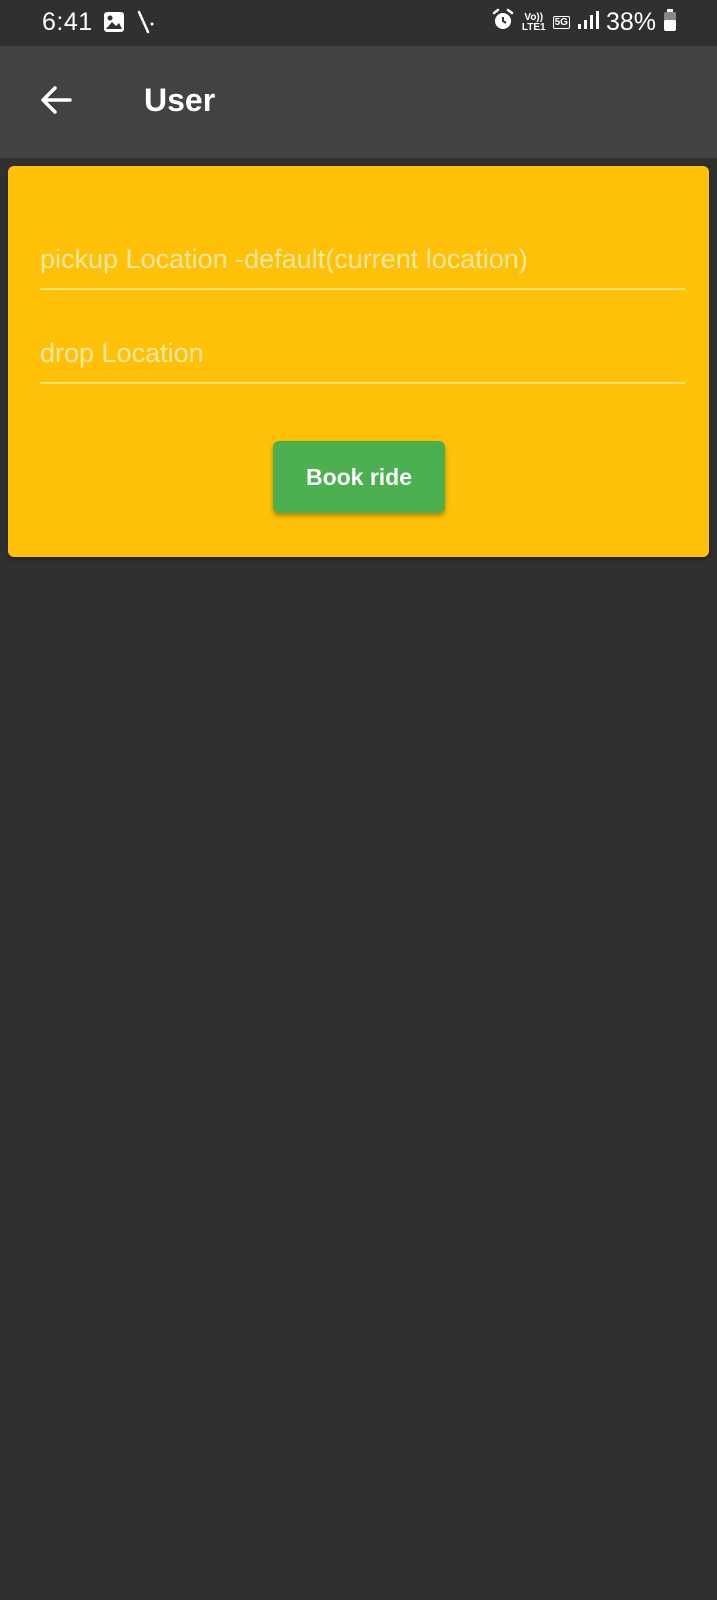  I want to click on network-label: Vo)) LTE1, so click(533, 22).